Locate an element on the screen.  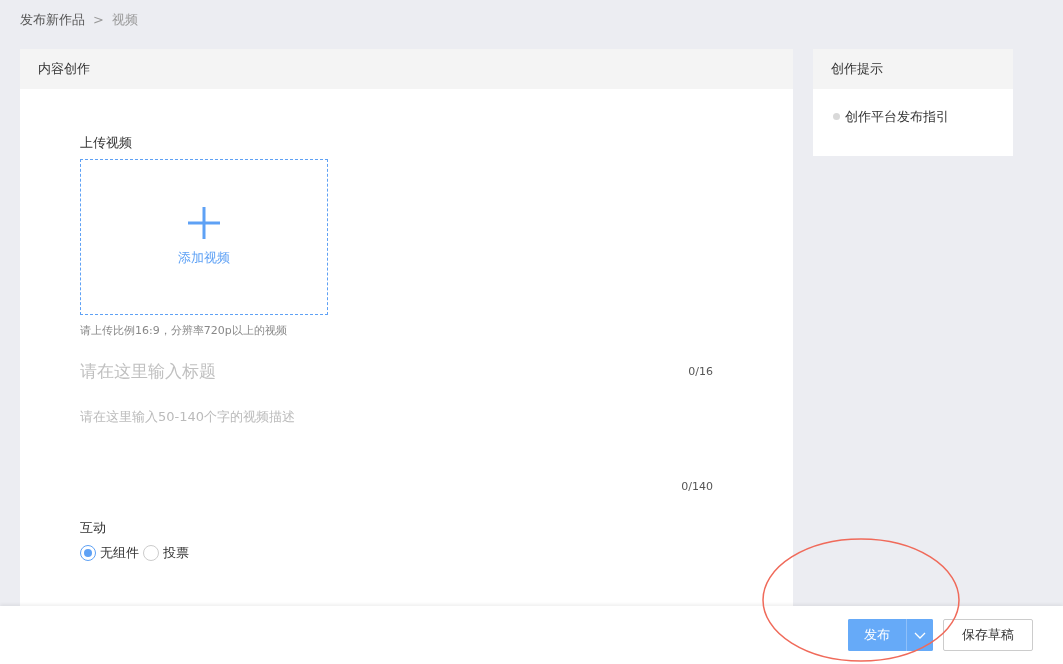
add-video-label: 添加视频 is located at coordinates (204, 257).